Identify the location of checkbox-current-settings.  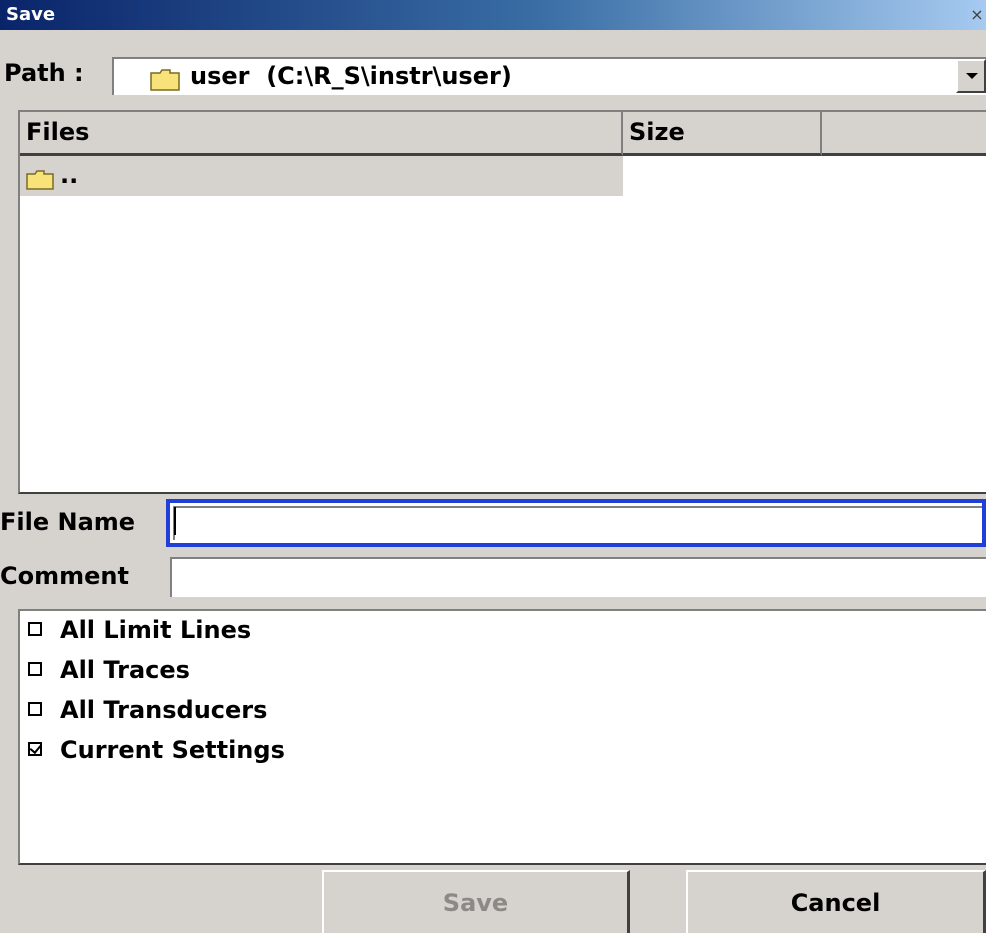
(35, 748).